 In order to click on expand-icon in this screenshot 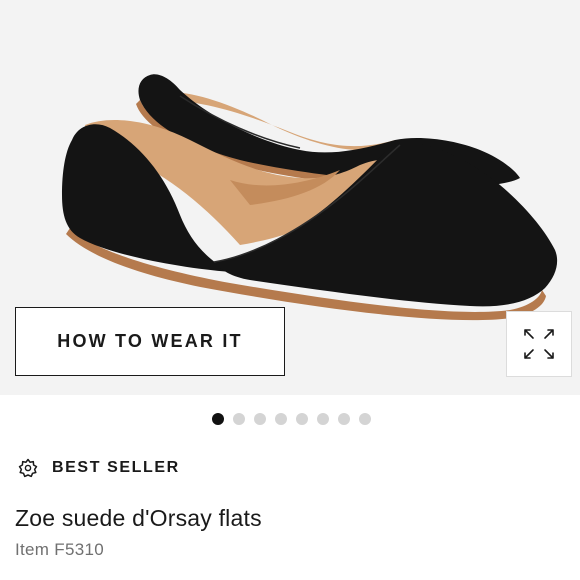, I will do `click(539, 344)`.